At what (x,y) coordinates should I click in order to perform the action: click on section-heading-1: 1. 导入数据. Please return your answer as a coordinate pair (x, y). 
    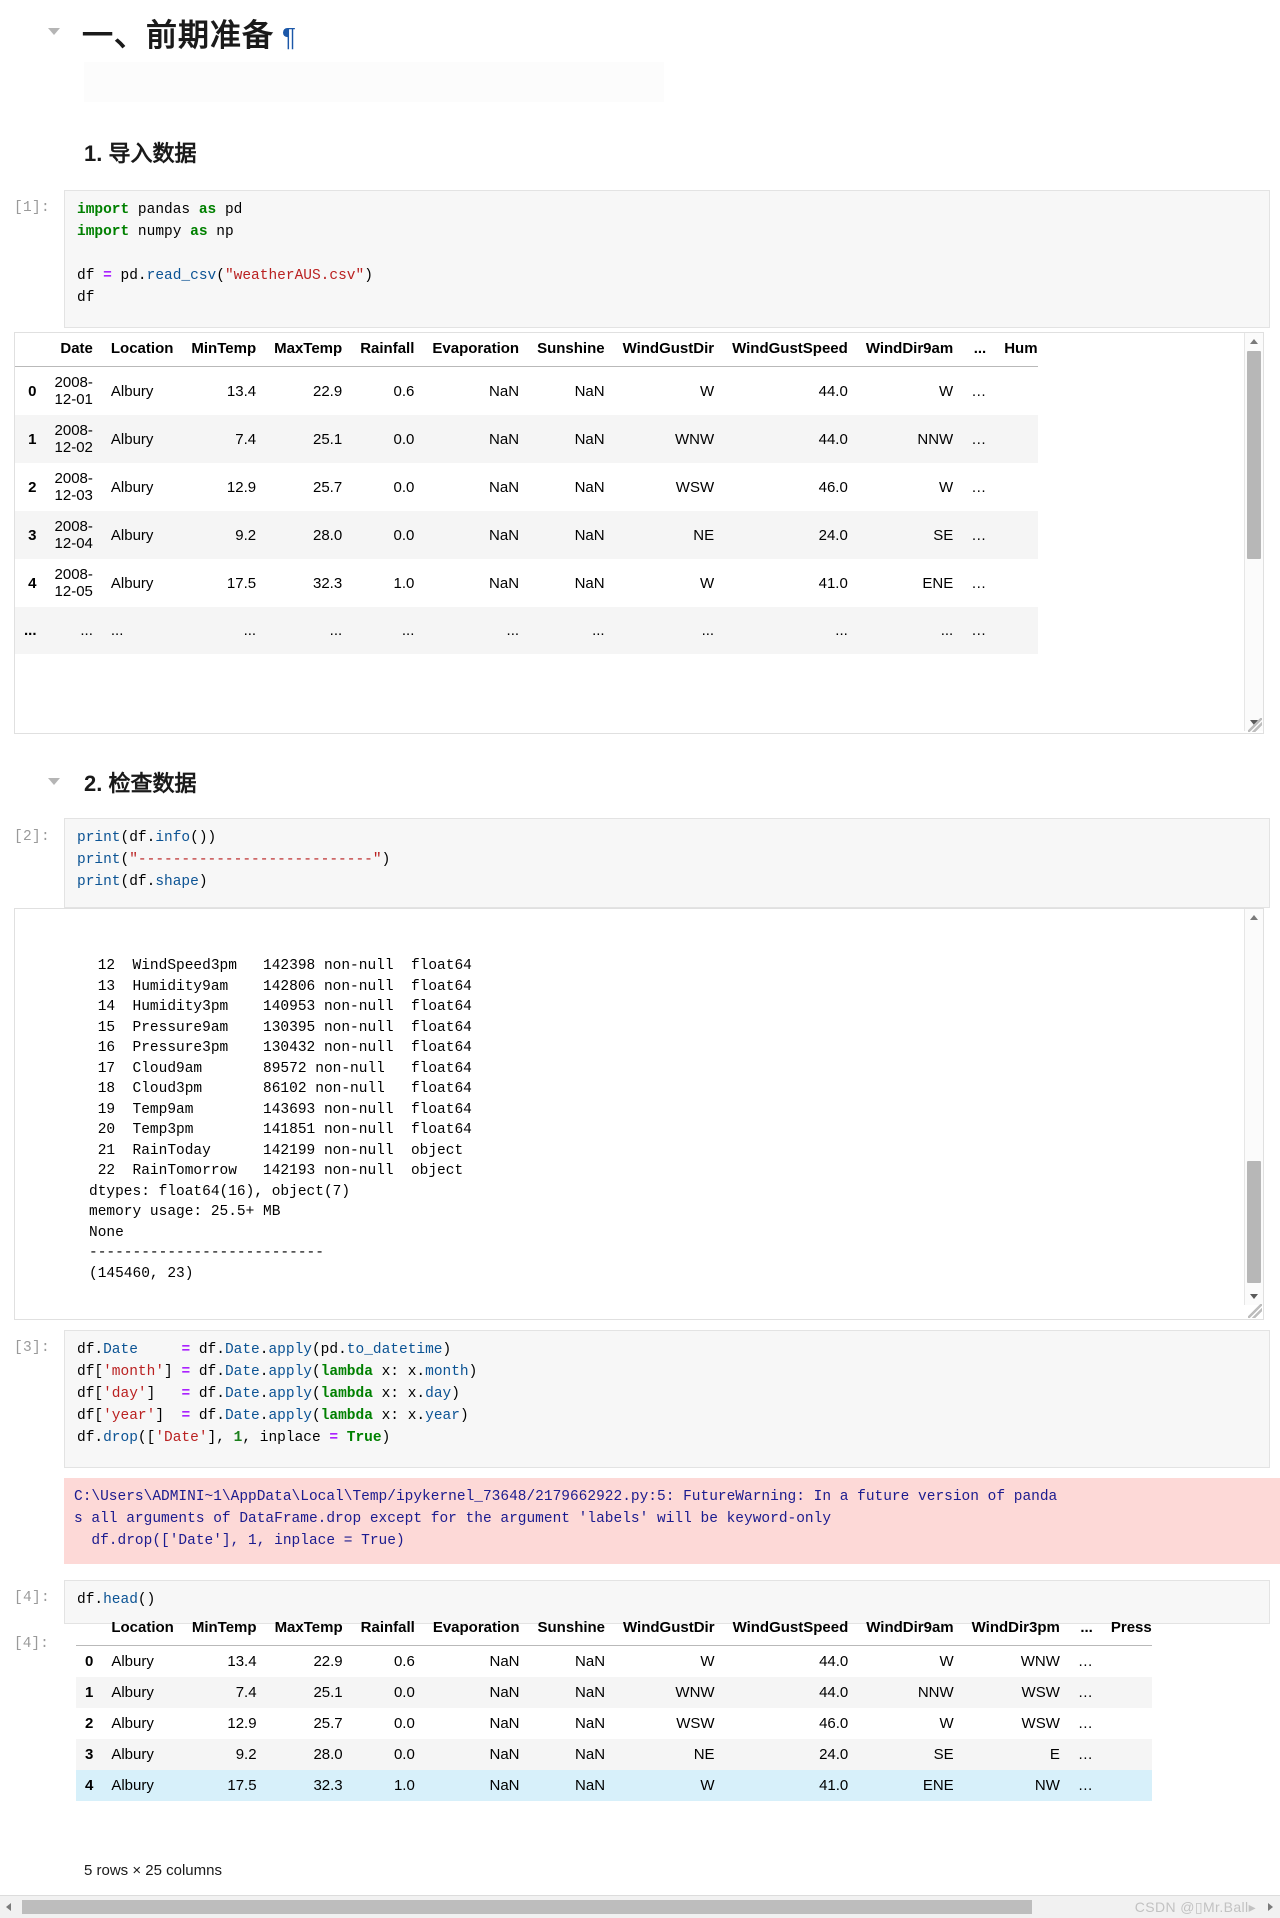
    Looking at the image, I should click on (140, 153).